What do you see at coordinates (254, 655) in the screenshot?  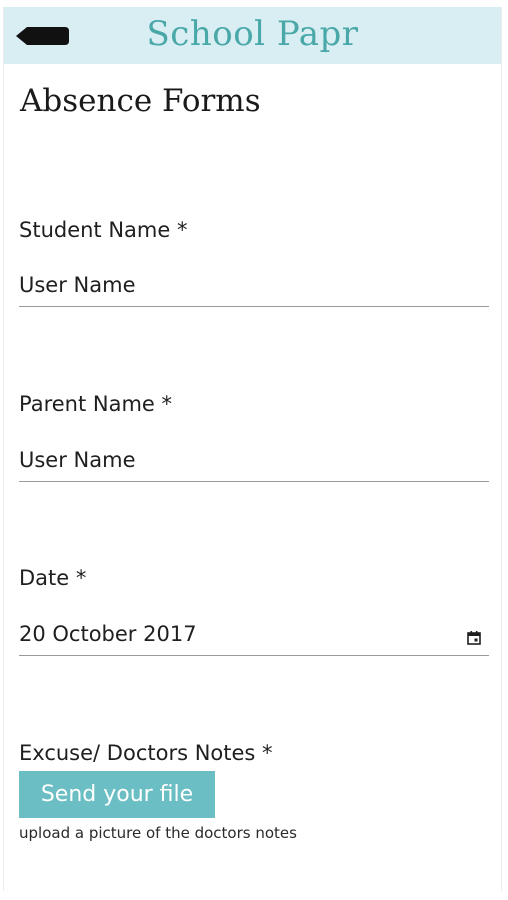 I see `date-underline` at bounding box center [254, 655].